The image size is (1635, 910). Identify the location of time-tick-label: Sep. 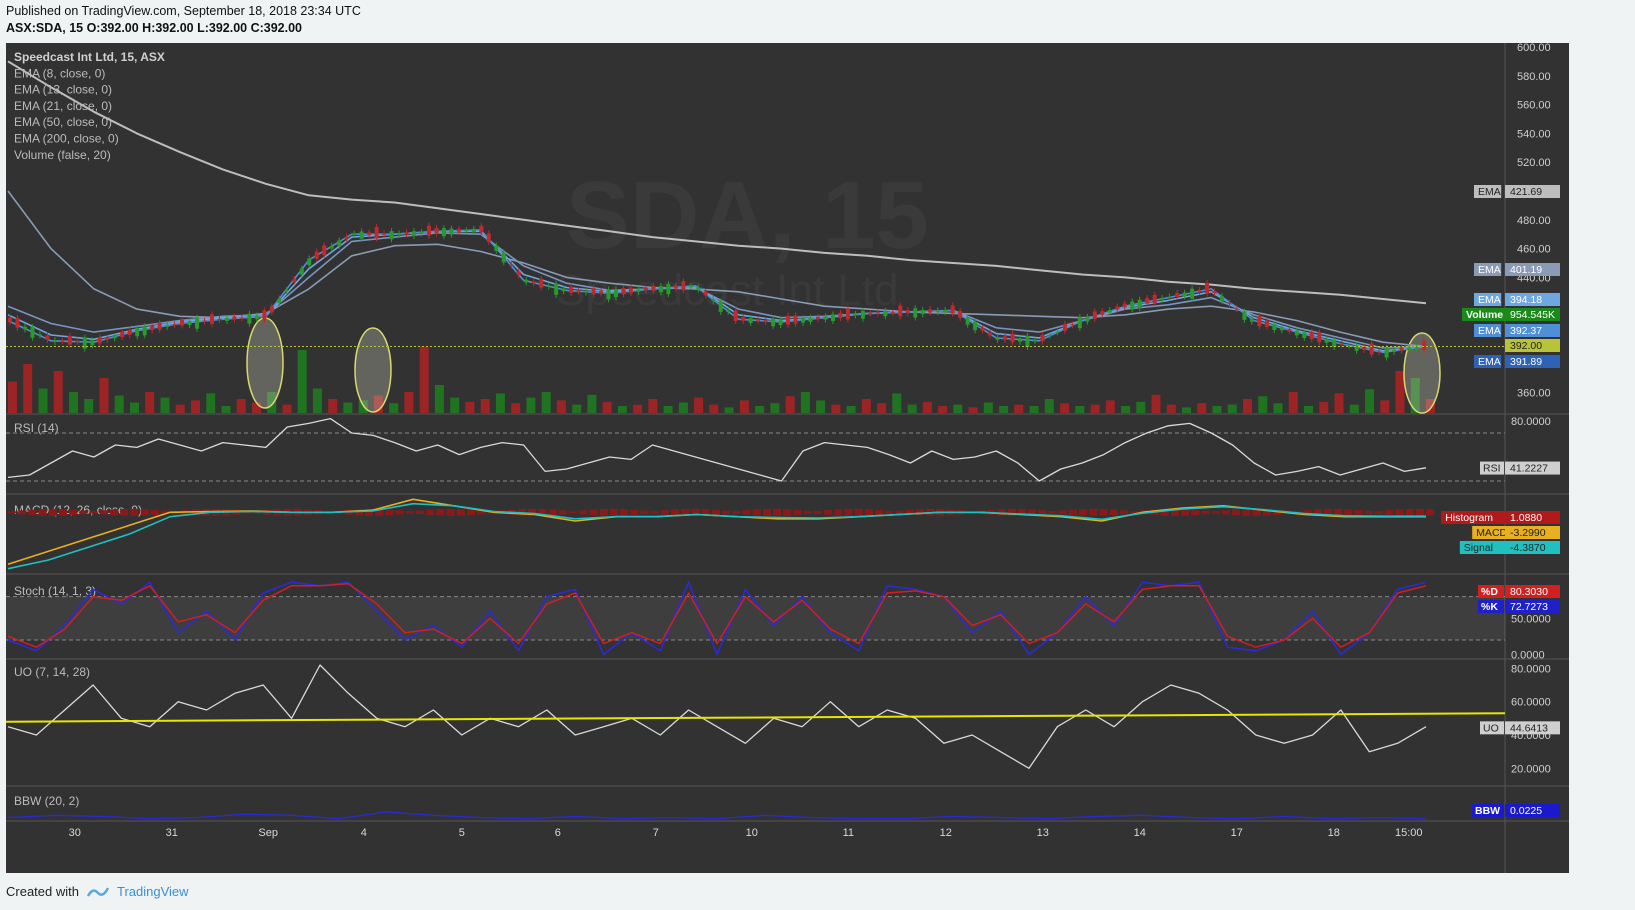
(268, 833).